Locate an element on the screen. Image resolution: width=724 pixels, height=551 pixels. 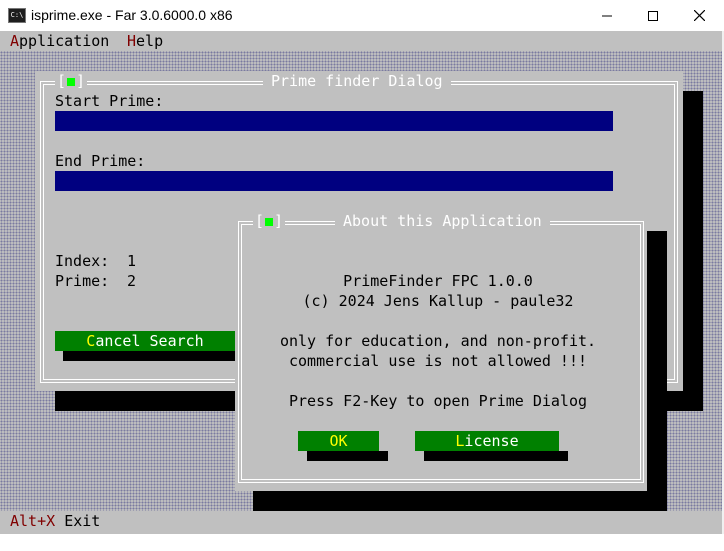
minimize-icon is located at coordinates (607, 15).